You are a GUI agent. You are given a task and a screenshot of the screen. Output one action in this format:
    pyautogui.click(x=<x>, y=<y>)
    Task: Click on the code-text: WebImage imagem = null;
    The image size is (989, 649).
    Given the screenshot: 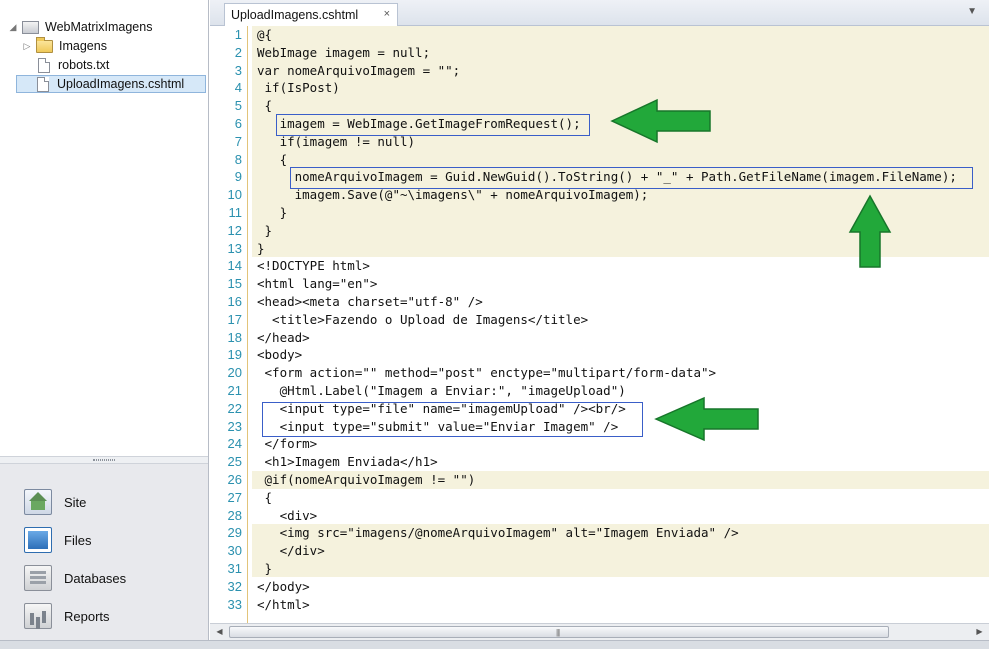 What is the action you would take?
    pyautogui.click(x=344, y=52)
    